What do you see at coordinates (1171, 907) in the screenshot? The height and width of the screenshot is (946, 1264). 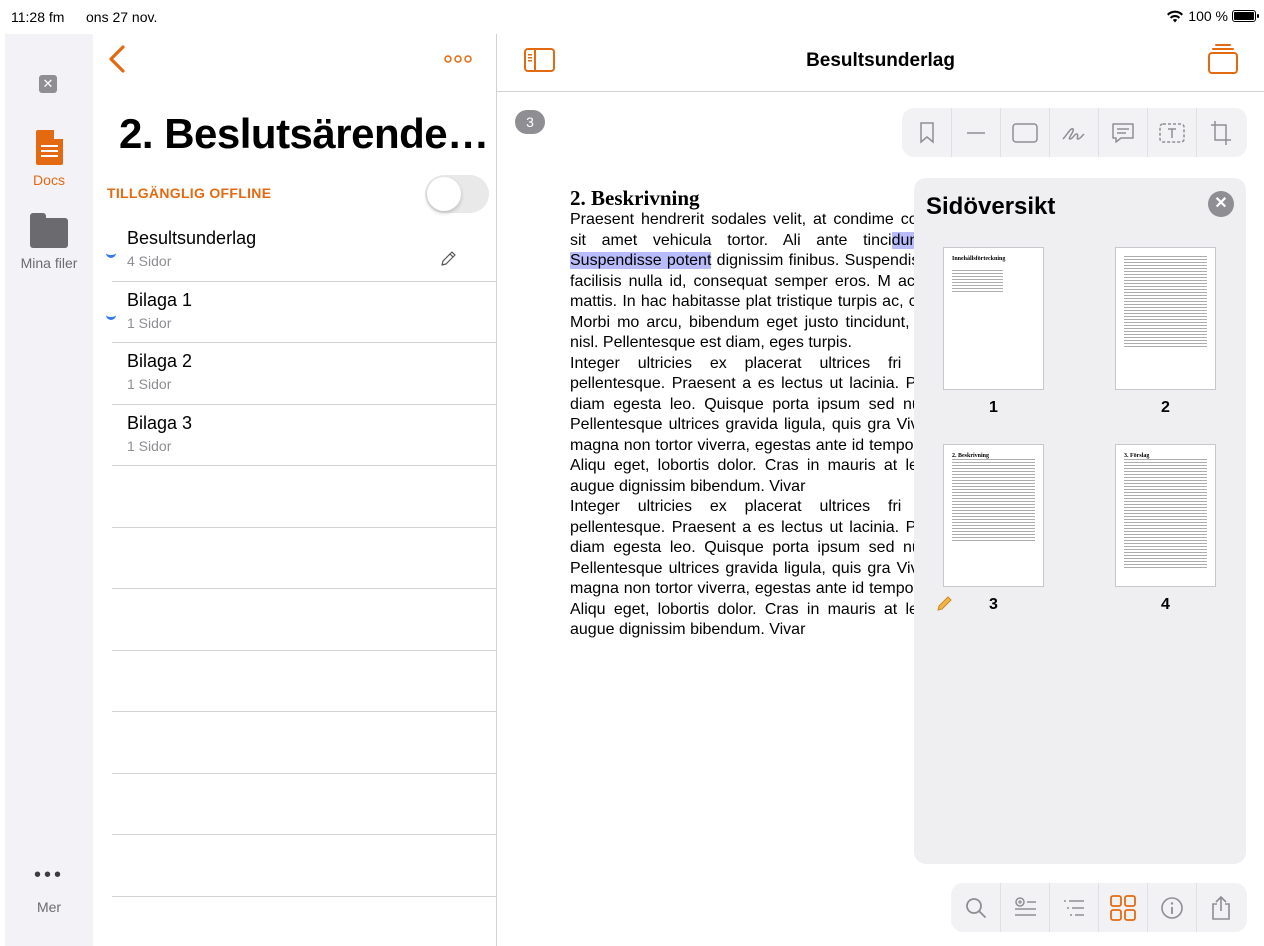 I see `info-icon` at bounding box center [1171, 907].